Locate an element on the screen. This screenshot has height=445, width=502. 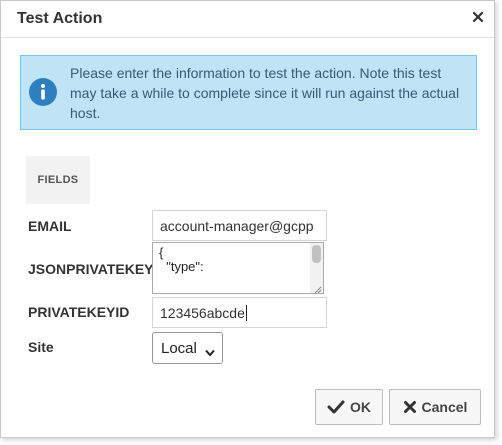
jsonprivatekey-textarea: { "type": is located at coordinates (238, 268).